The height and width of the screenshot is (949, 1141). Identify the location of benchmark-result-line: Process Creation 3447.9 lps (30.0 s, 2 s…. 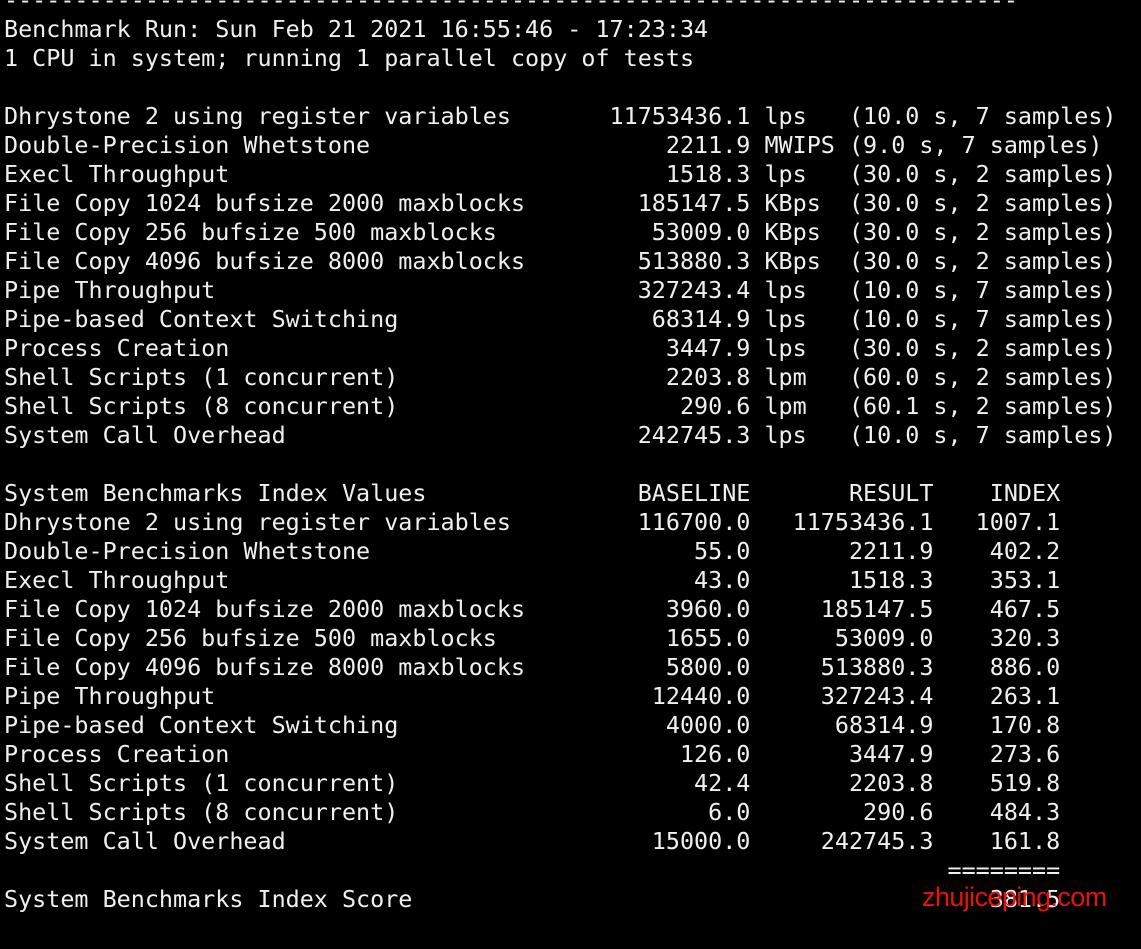
(560, 348).